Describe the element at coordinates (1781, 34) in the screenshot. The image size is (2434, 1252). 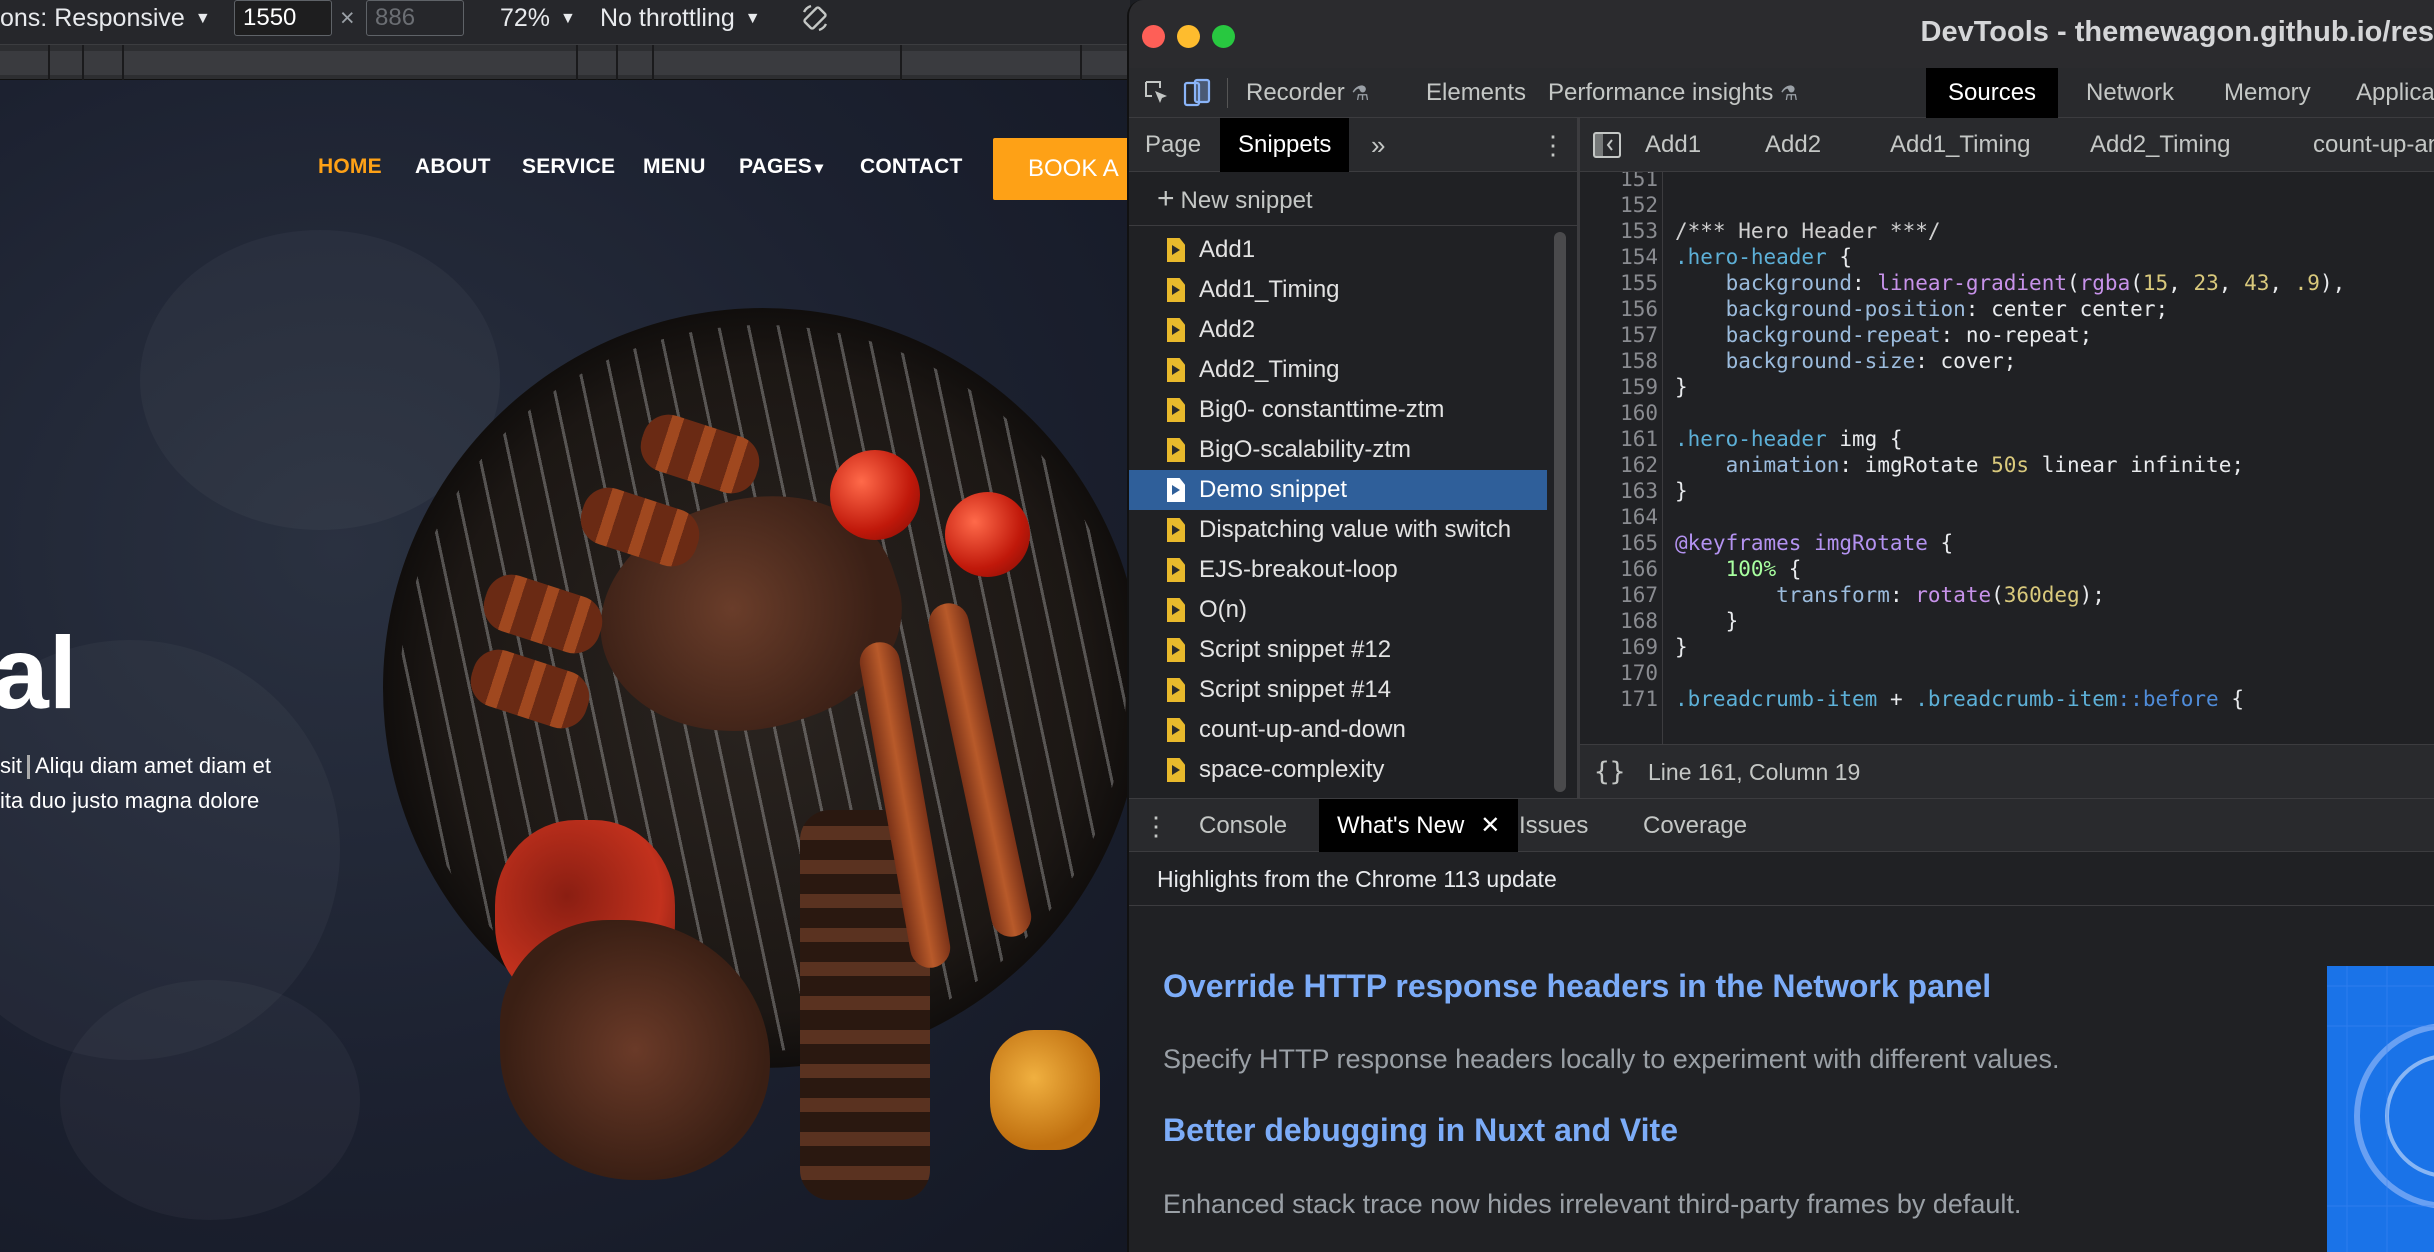
I see `devtools-titlebar: DevTools - themewagon.github.io/res` at that location.